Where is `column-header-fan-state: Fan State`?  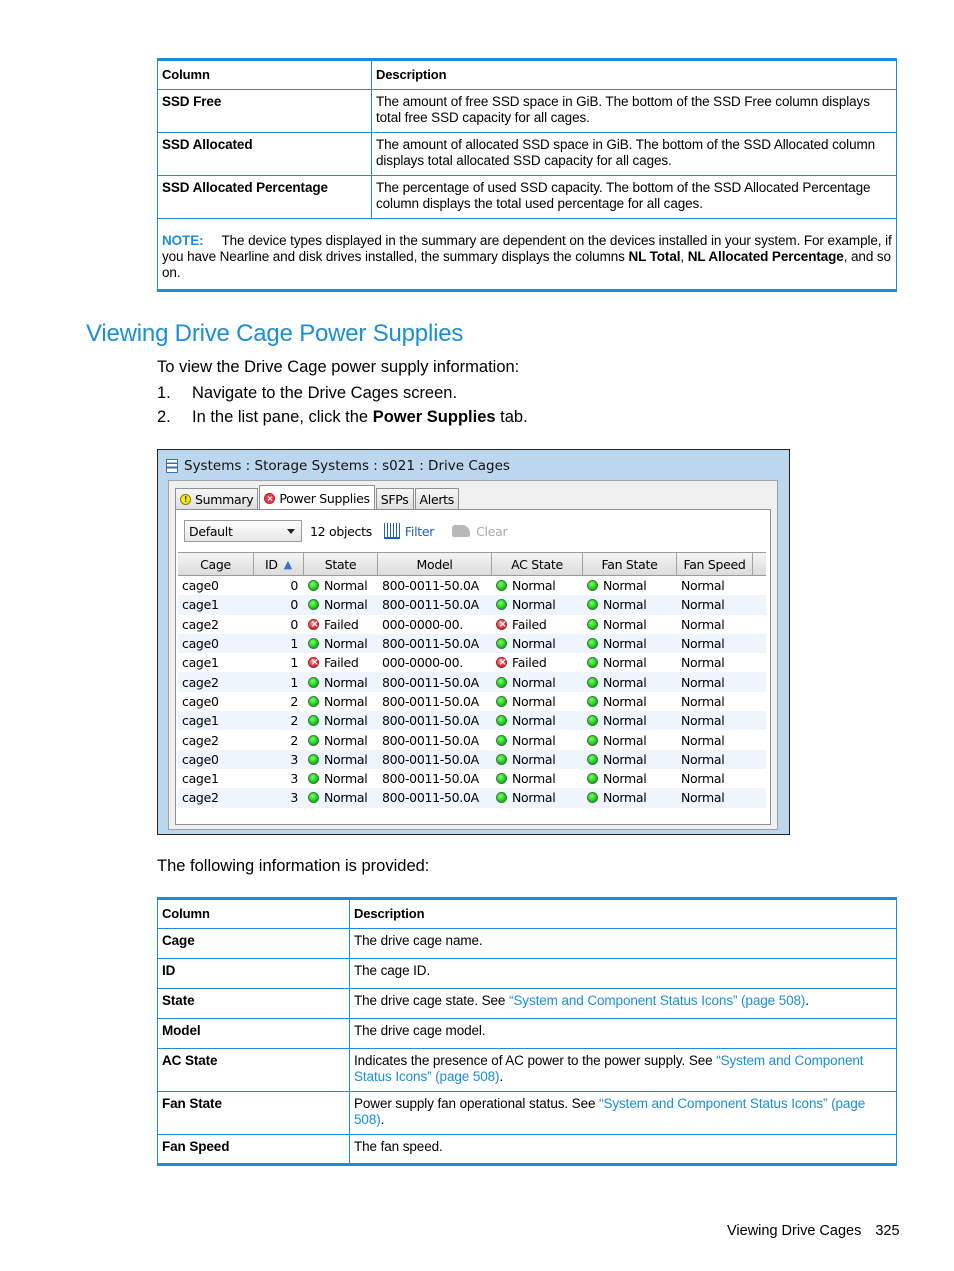
column-header-fan-state: Fan State is located at coordinates (630, 564).